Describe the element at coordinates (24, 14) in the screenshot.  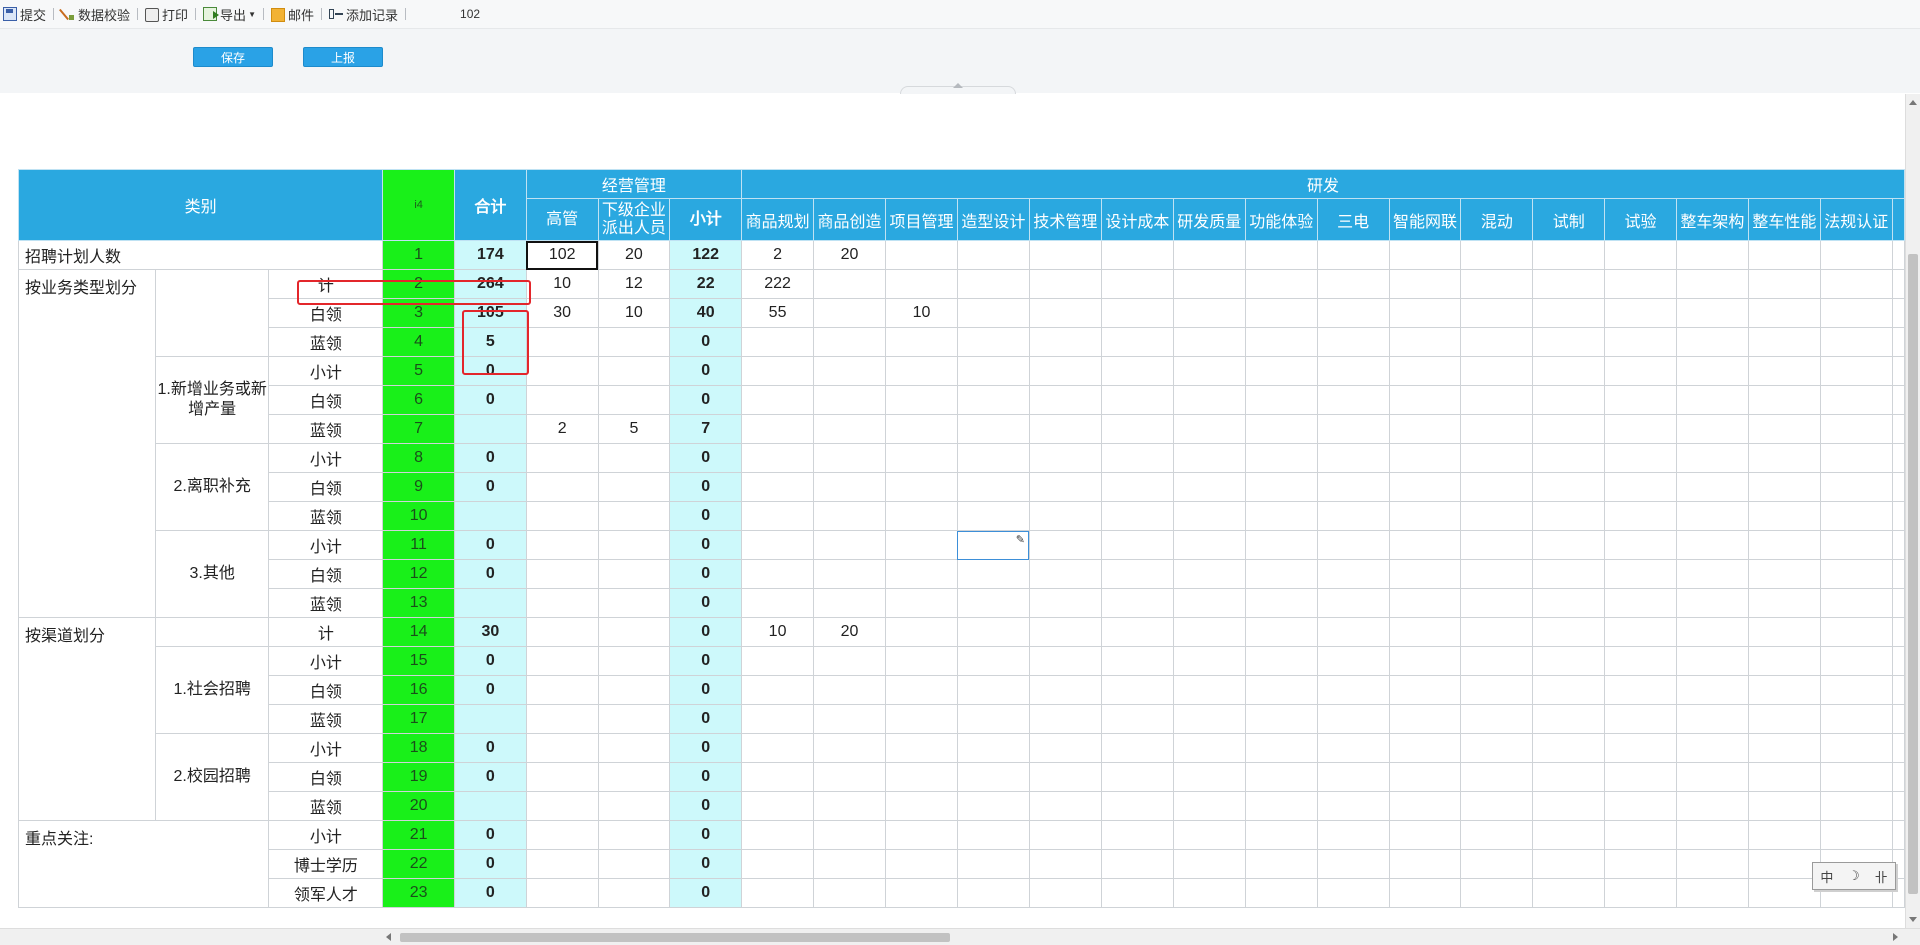
I see `submit-button: 提交` at that location.